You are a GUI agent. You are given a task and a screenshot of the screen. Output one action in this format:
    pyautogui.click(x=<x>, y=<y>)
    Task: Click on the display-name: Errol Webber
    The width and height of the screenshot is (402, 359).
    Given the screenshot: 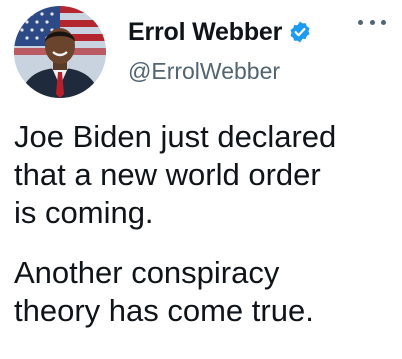 What is the action you would take?
    pyautogui.click(x=205, y=32)
    